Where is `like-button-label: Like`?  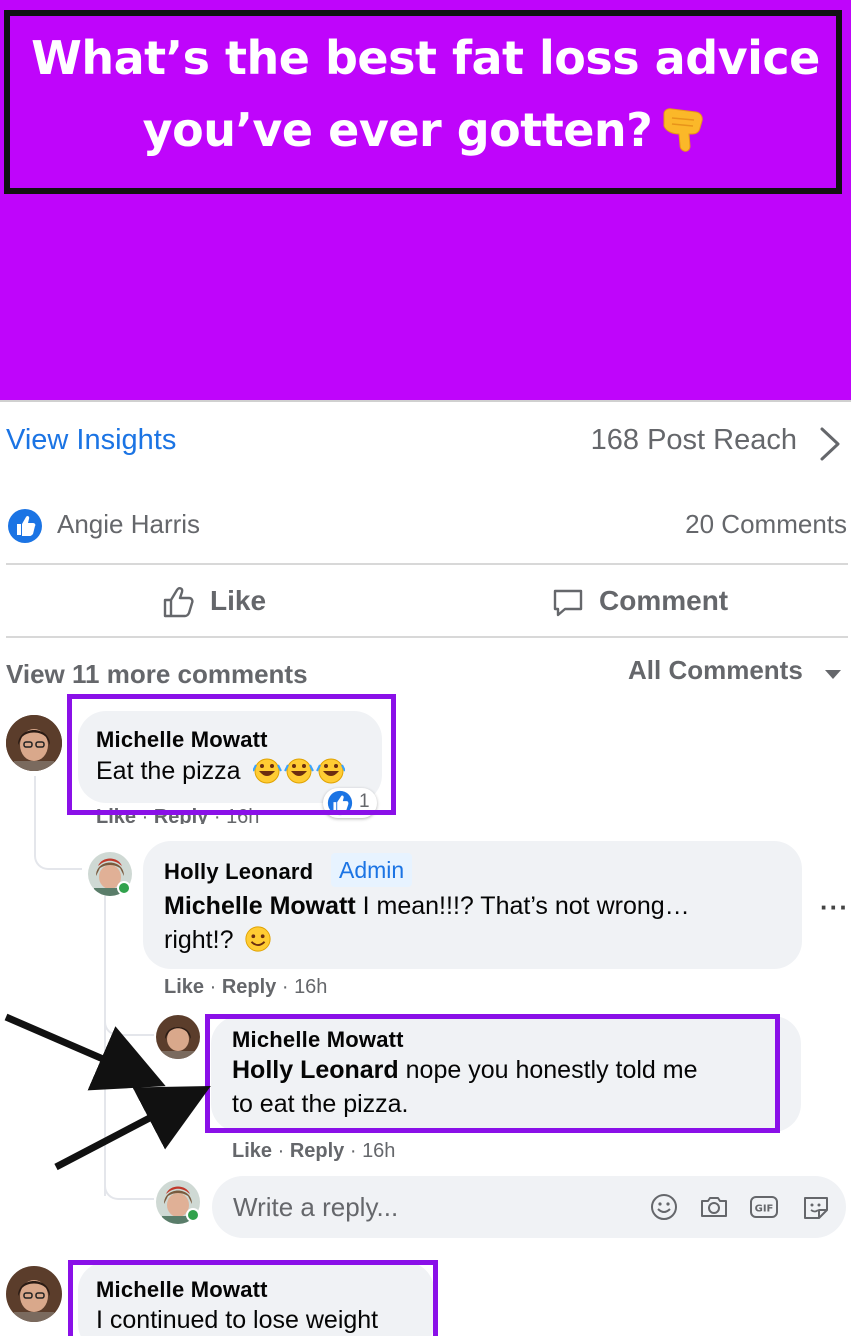 like-button-label: Like is located at coordinates (238, 600).